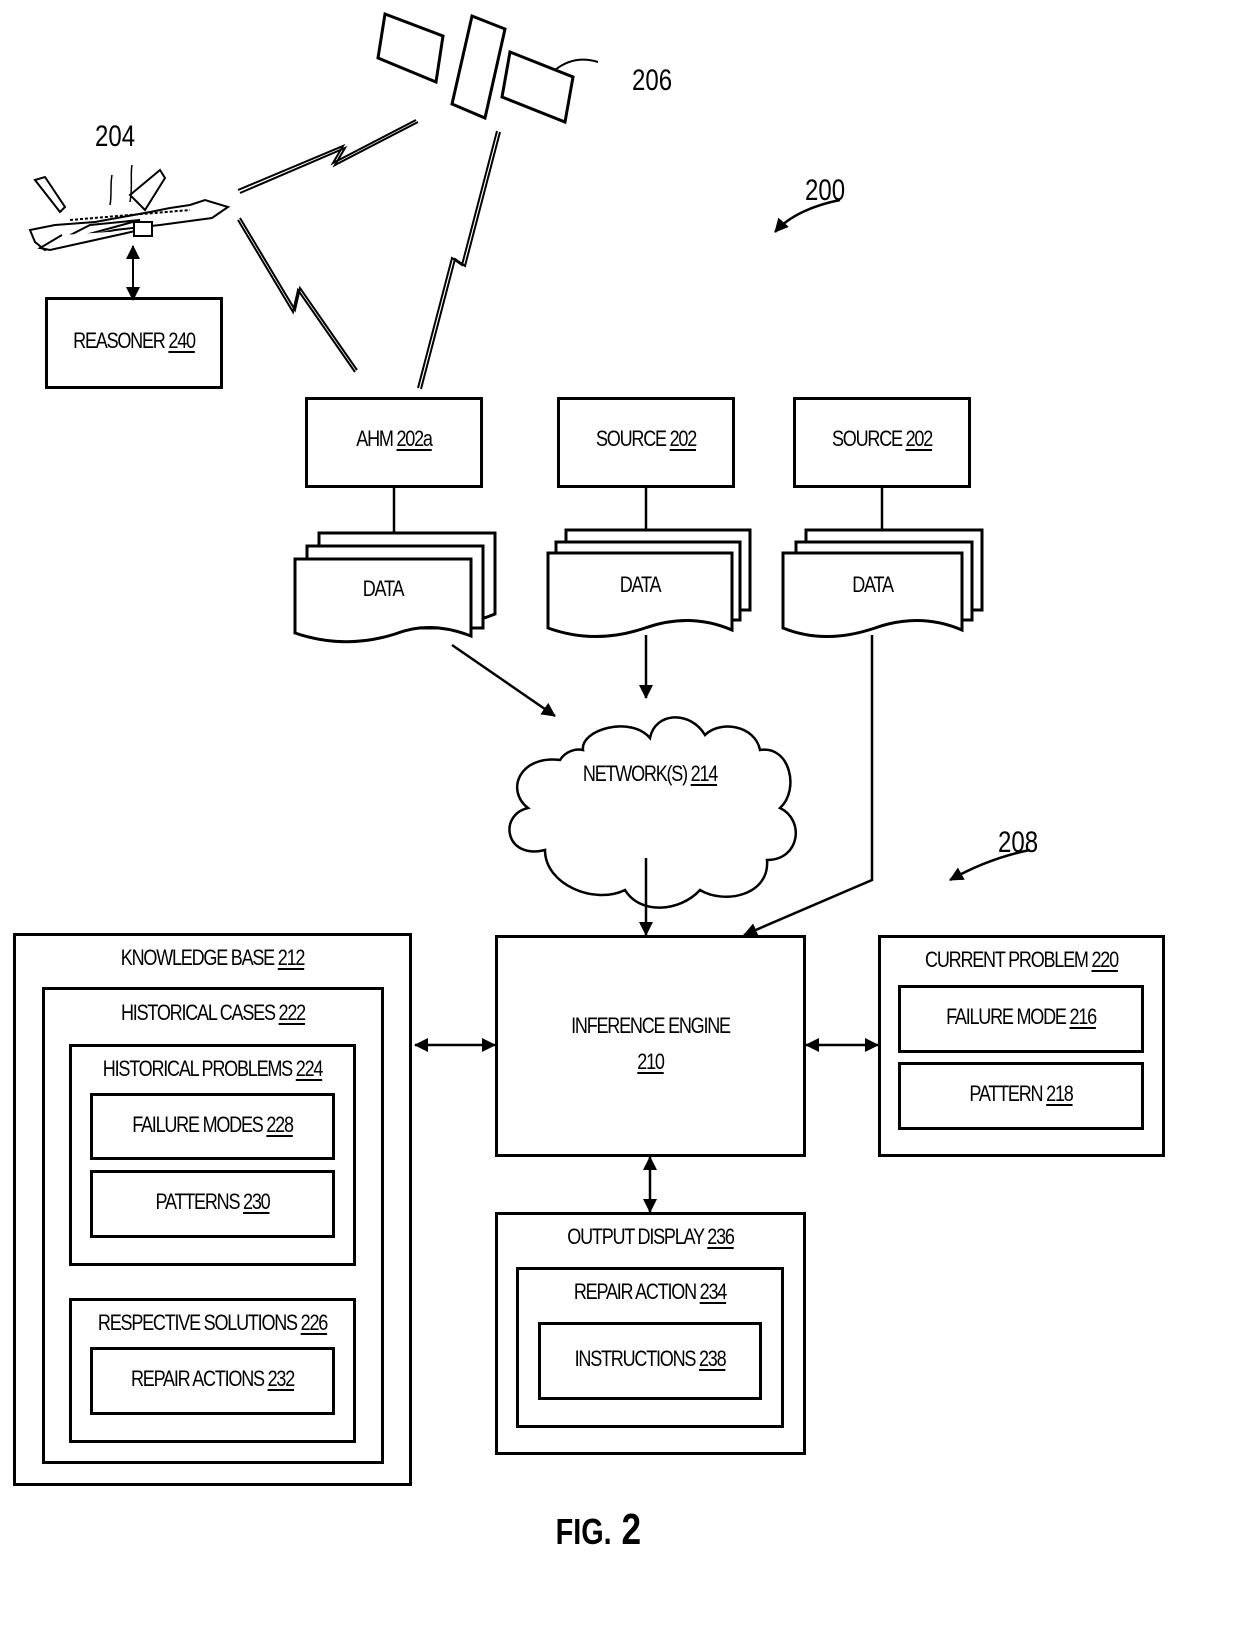  I want to click on repair-action-label: REPAIR ACTION 234, so click(650, 1291).